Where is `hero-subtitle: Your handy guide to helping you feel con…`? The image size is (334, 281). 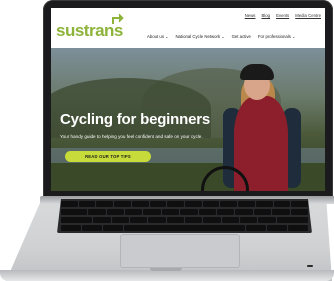
hero-subtitle: Your handy guide to helping you feel con… is located at coordinates (131, 136).